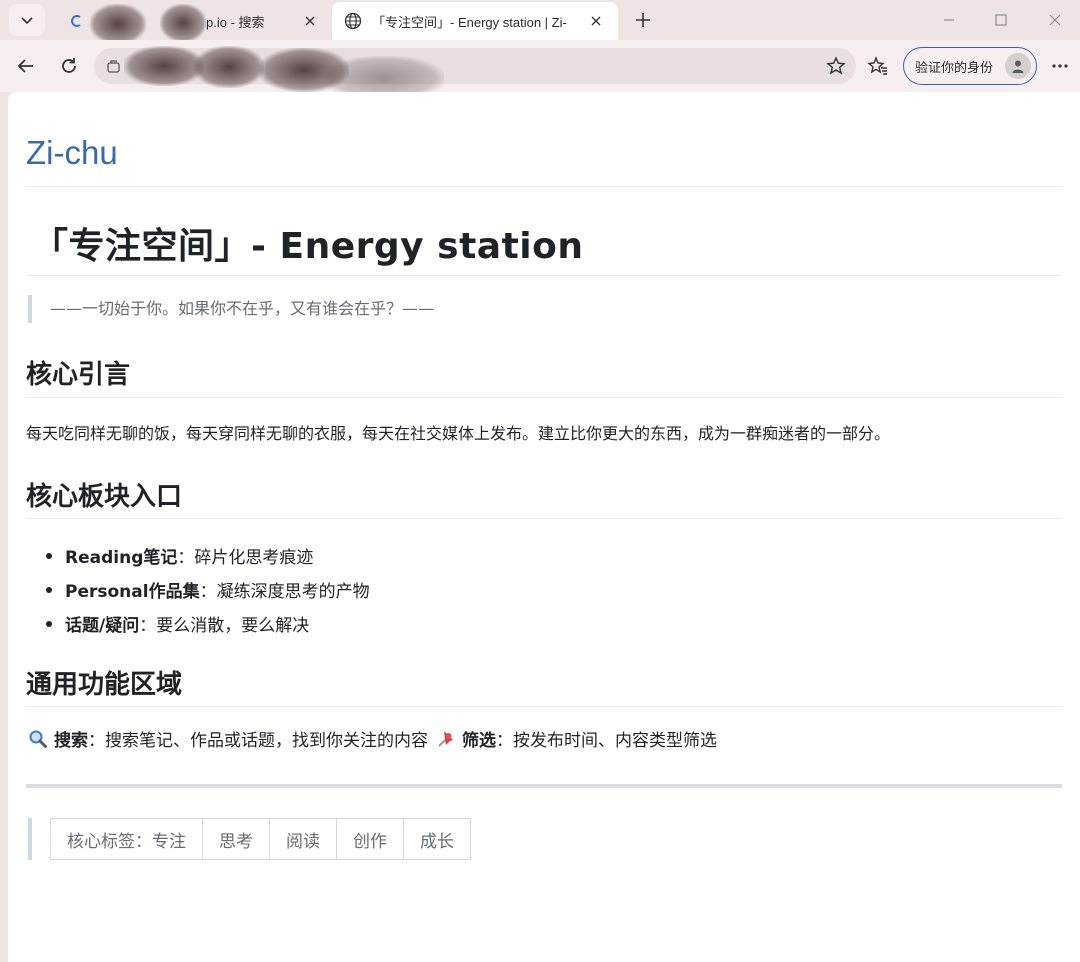 This screenshot has width=1080, height=962. Describe the element at coordinates (437, 841) in the screenshot. I see `tag-cell: 成长` at that location.